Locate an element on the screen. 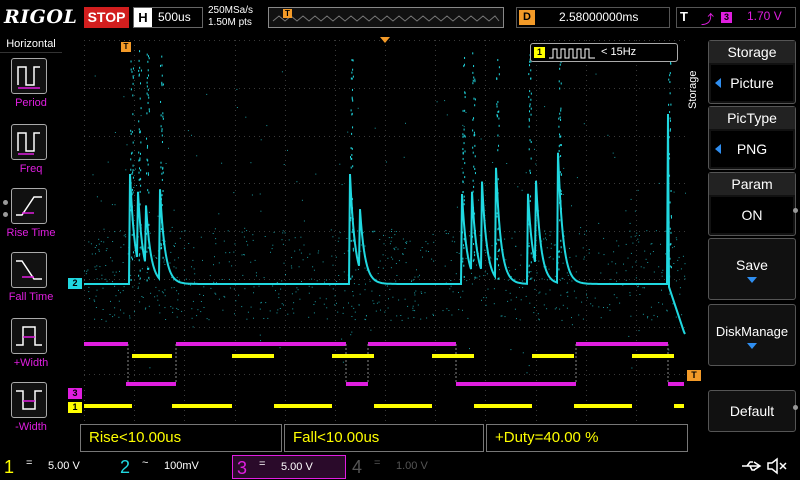 The width and height of the screenshot is (800, 480). default-softkey: Default is located at coordinates (752, 411).